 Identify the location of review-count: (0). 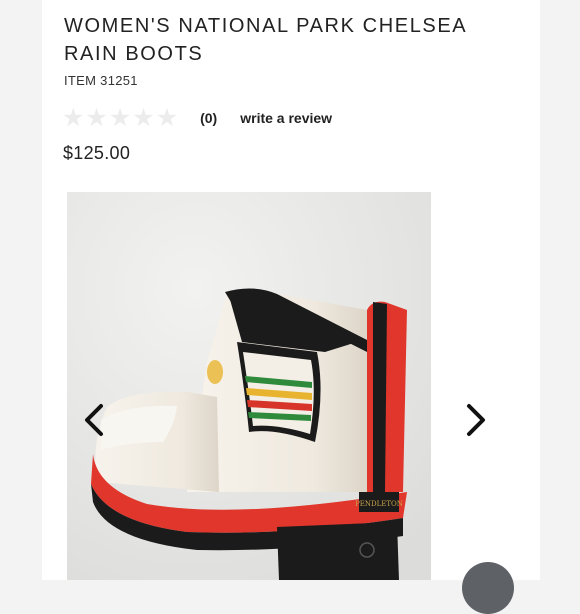
(208, 118).